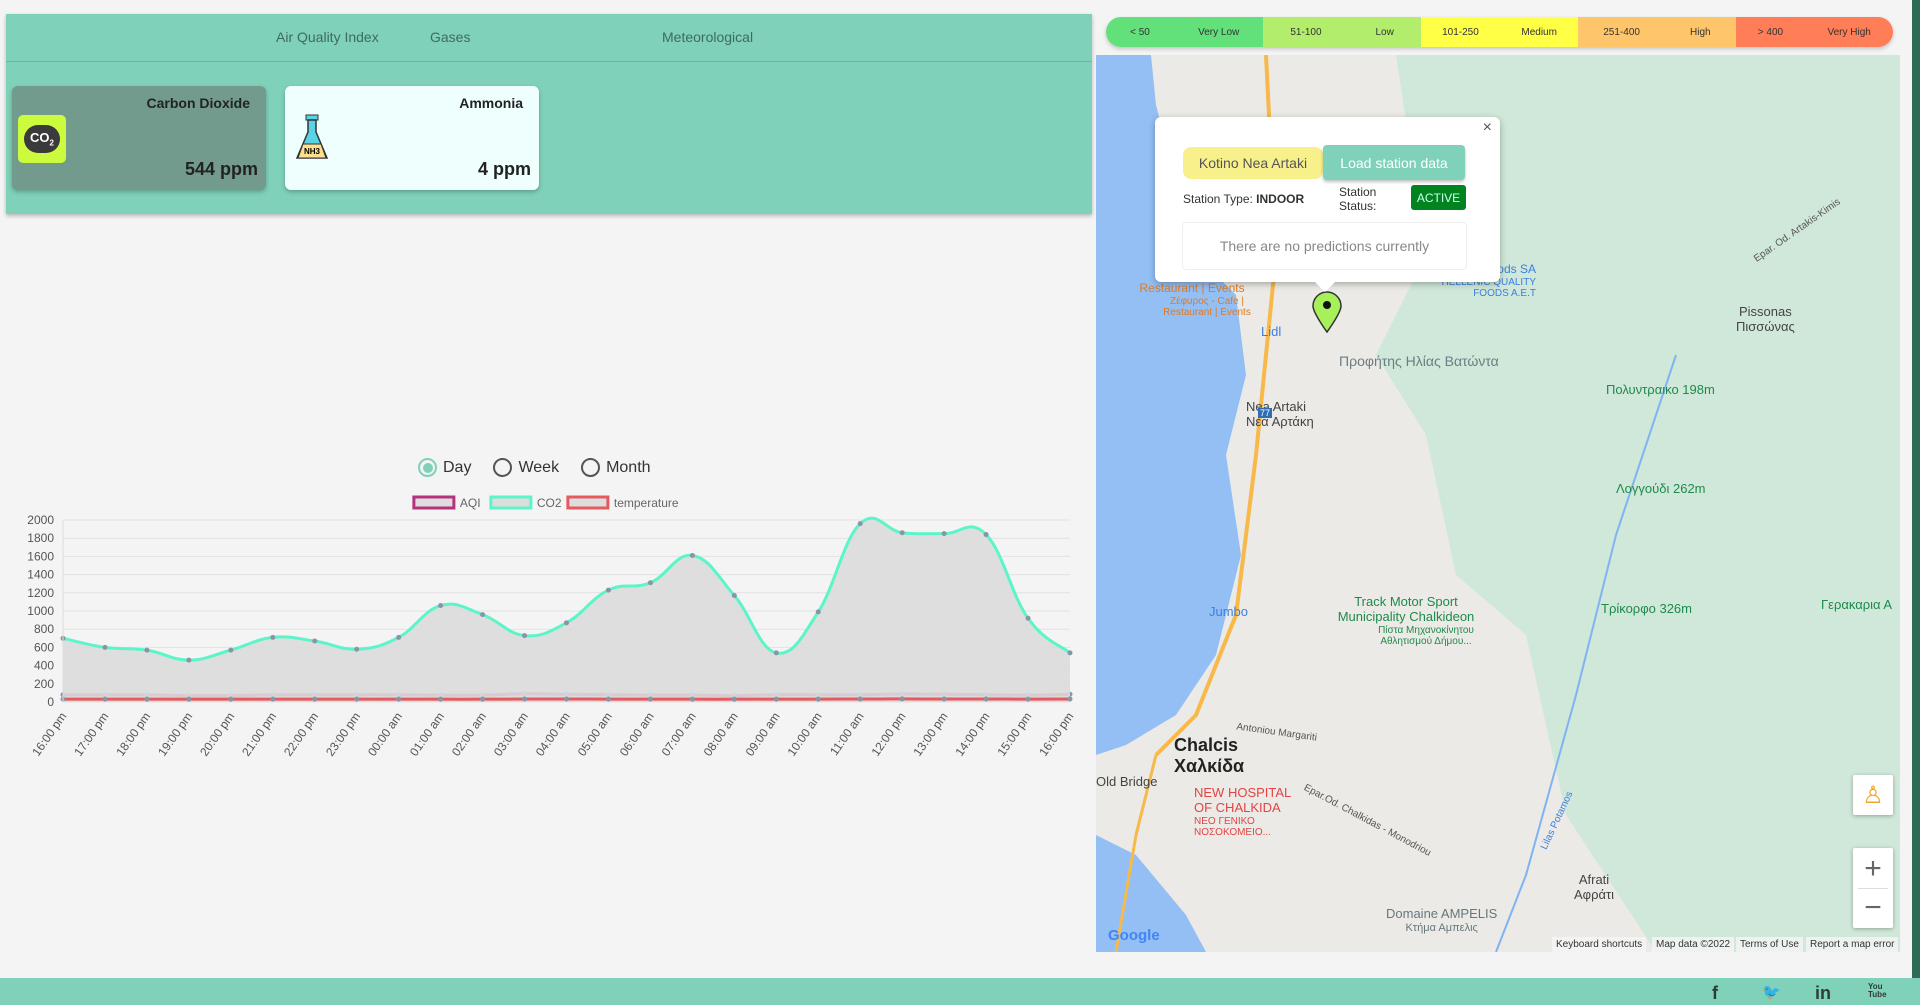 This screenshot has width=1920, height=1005. What do you see at coordinates (1280, 414) in the screenshot?
I see `map-label: Nea Artaki Νέα Αρτάκη` at bounding box center [1280, 414].